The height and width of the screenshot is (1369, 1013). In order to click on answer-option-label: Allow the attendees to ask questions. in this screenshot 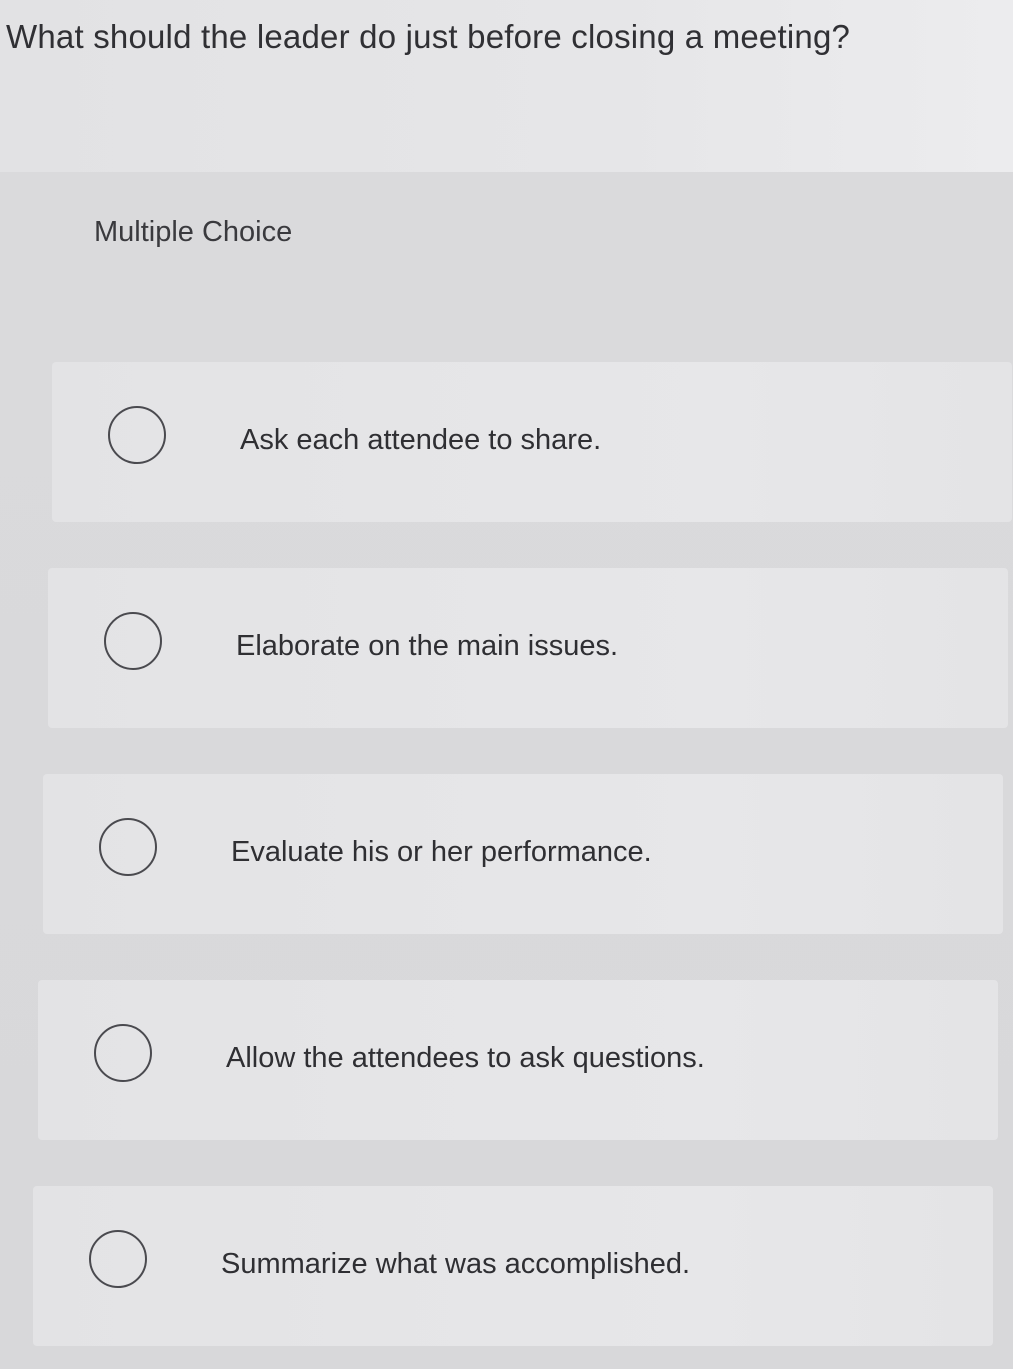, I will do `click(465, 1058)`.